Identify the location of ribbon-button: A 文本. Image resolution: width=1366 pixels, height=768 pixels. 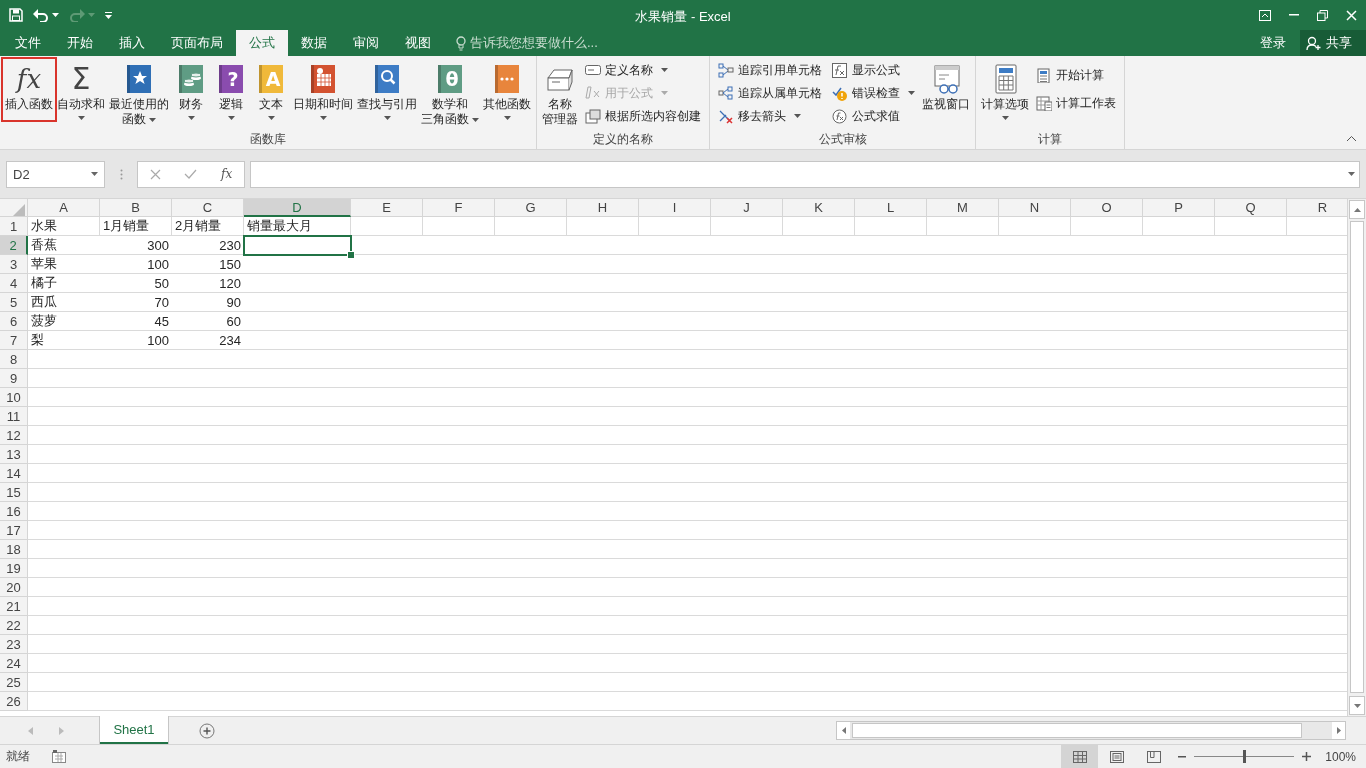
(271, 91).